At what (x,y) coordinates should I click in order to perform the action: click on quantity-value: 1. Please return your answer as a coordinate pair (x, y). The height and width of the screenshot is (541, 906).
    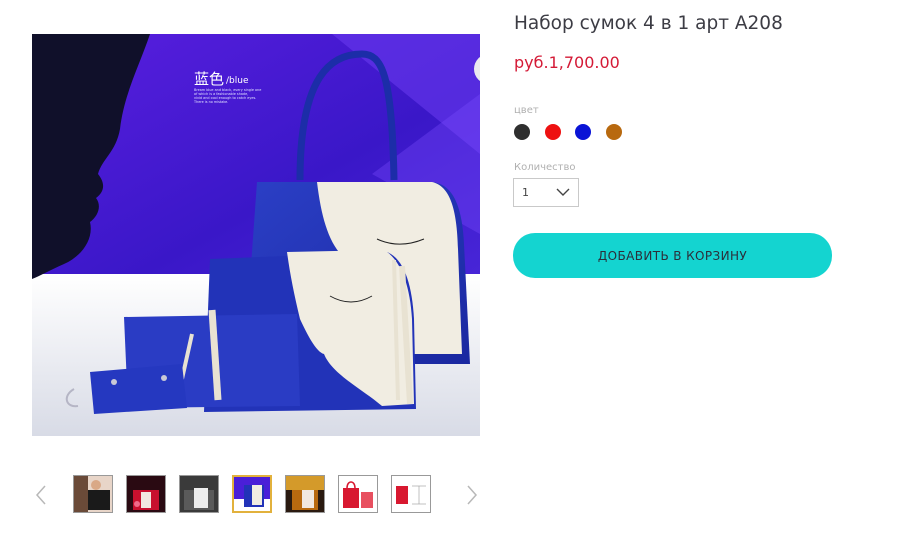
    Looking at the image, I should click on (525, 192).